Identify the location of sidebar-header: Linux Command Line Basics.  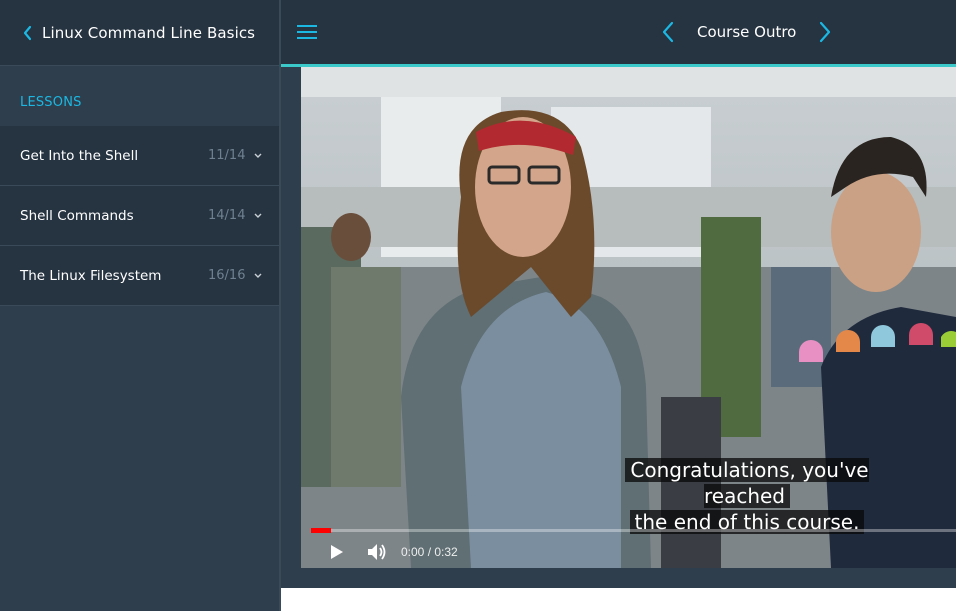
(140, 33).